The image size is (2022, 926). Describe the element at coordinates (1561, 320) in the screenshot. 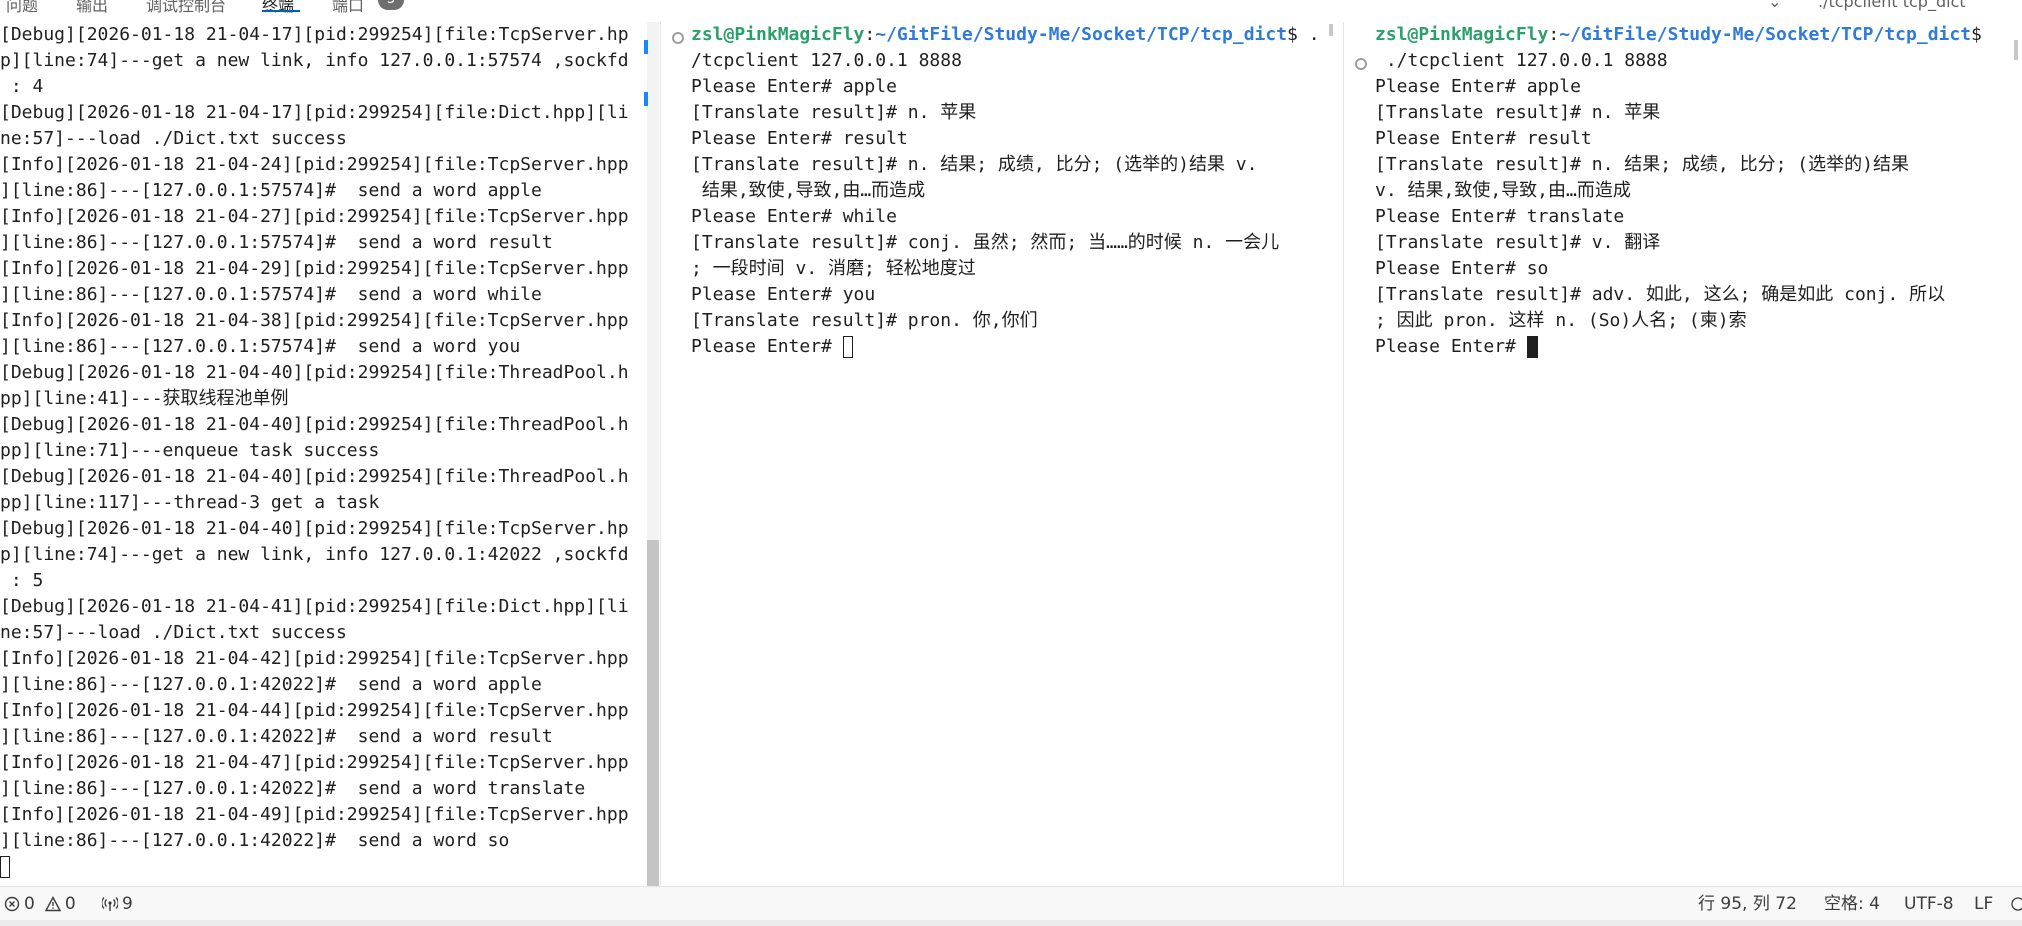

I see `client2-terminal-line: ; 因此 pron. 这样 n. (So)人名; (柬)索` at that location.